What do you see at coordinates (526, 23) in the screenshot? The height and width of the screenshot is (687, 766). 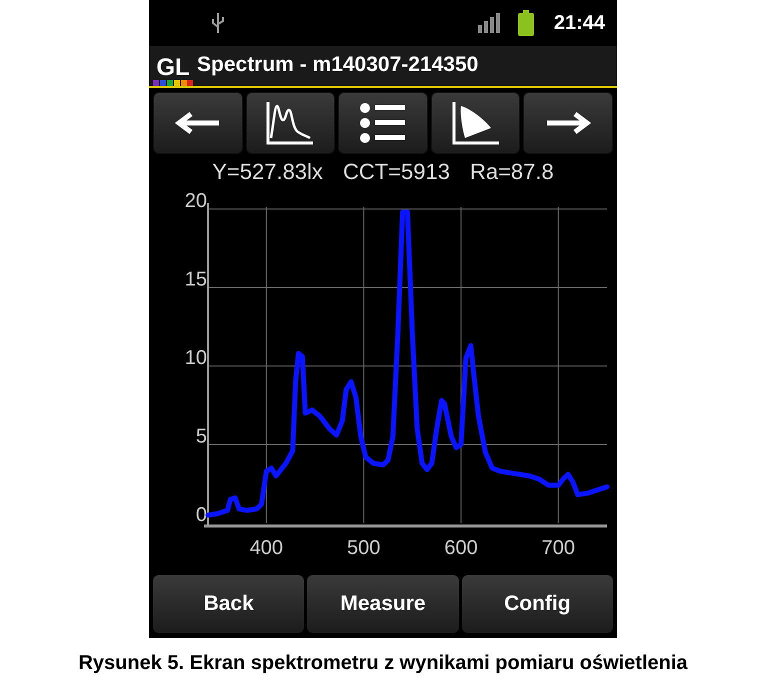 I see `battery-icon` at bounding box center [526, 23].